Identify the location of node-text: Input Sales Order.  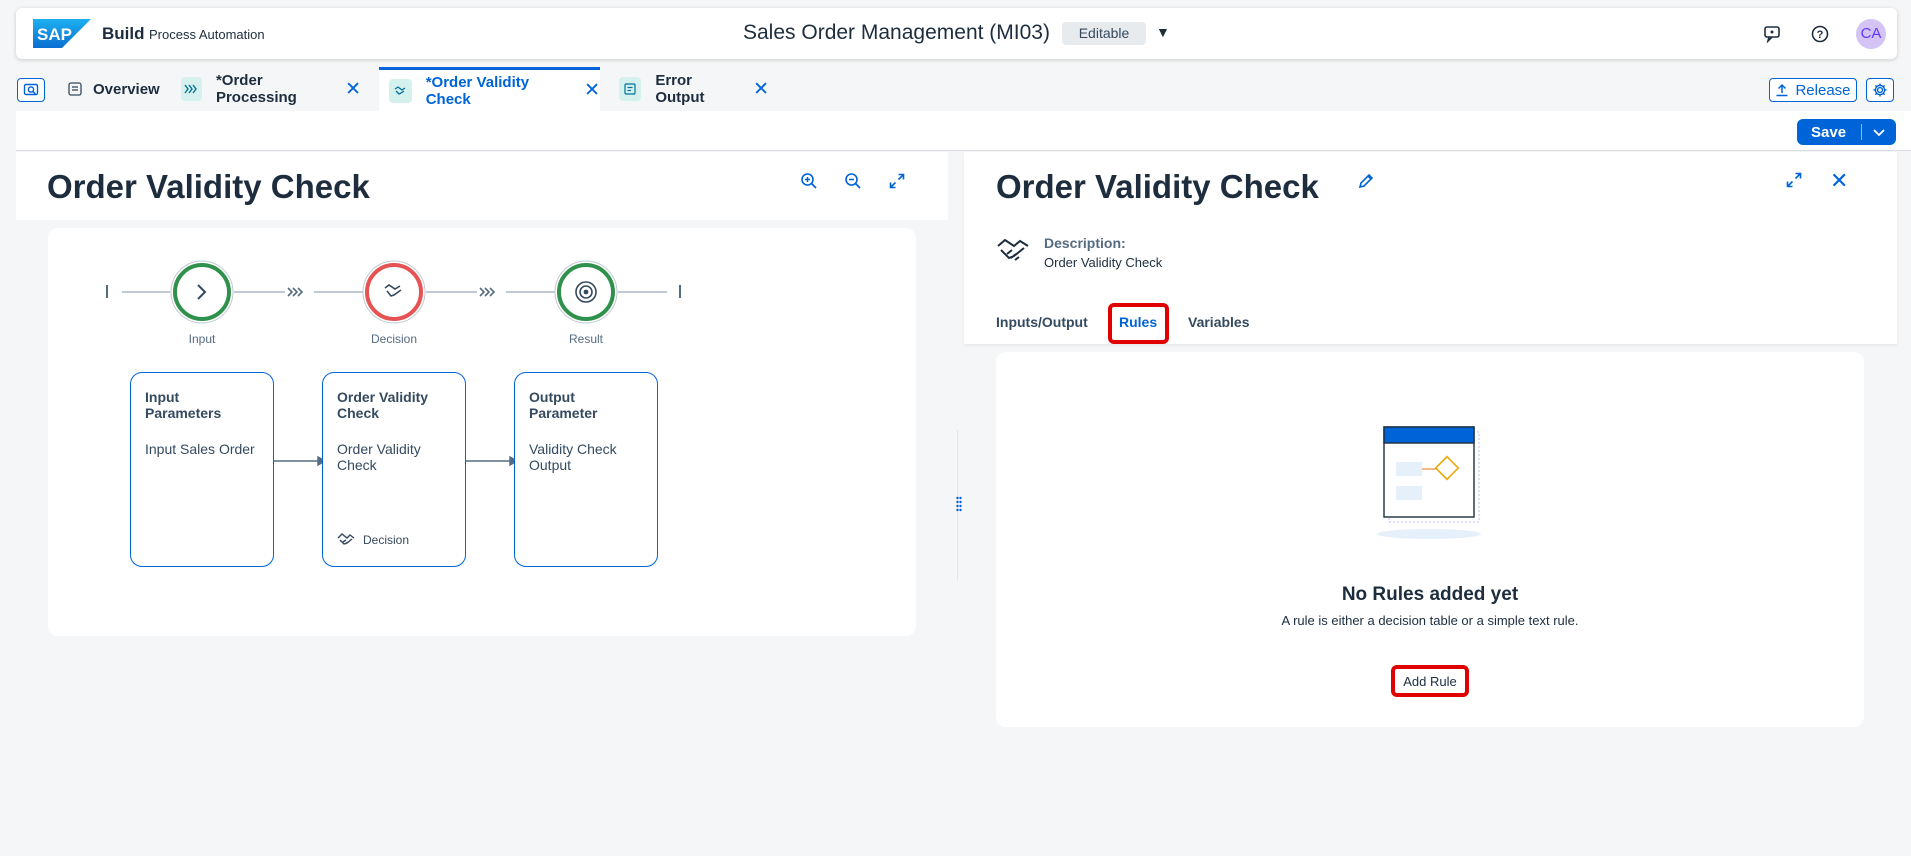
(200, 449).